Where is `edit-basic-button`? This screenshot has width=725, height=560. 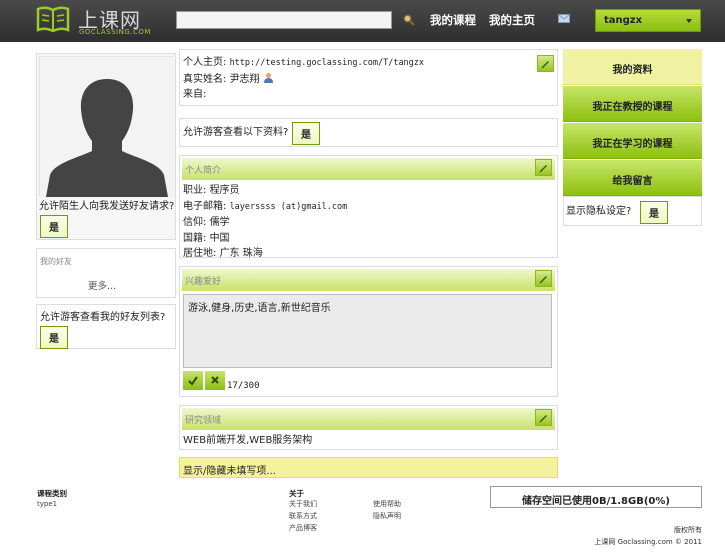 edit-basic-button is located at coordinates (545, 63).